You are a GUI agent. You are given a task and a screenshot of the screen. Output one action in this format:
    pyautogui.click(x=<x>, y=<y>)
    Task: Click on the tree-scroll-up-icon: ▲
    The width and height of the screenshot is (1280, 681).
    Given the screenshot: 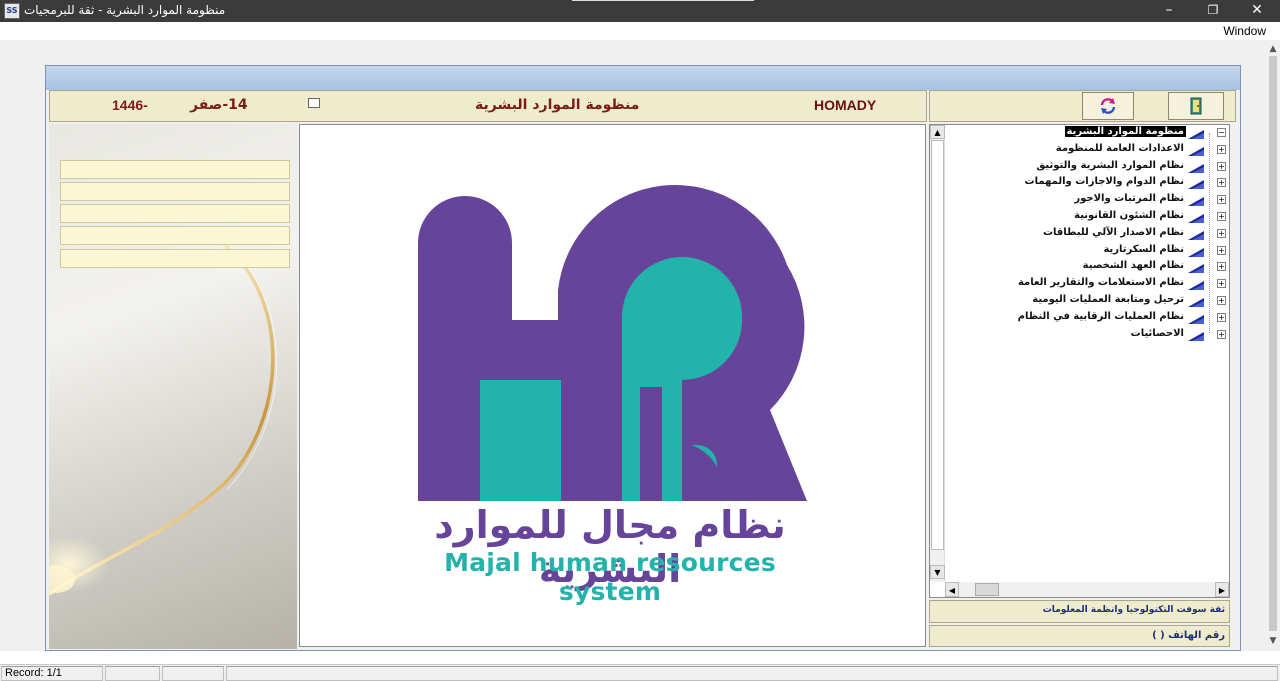 What is the action you would take?
    pyautogui.click(x=937, y=132)
    